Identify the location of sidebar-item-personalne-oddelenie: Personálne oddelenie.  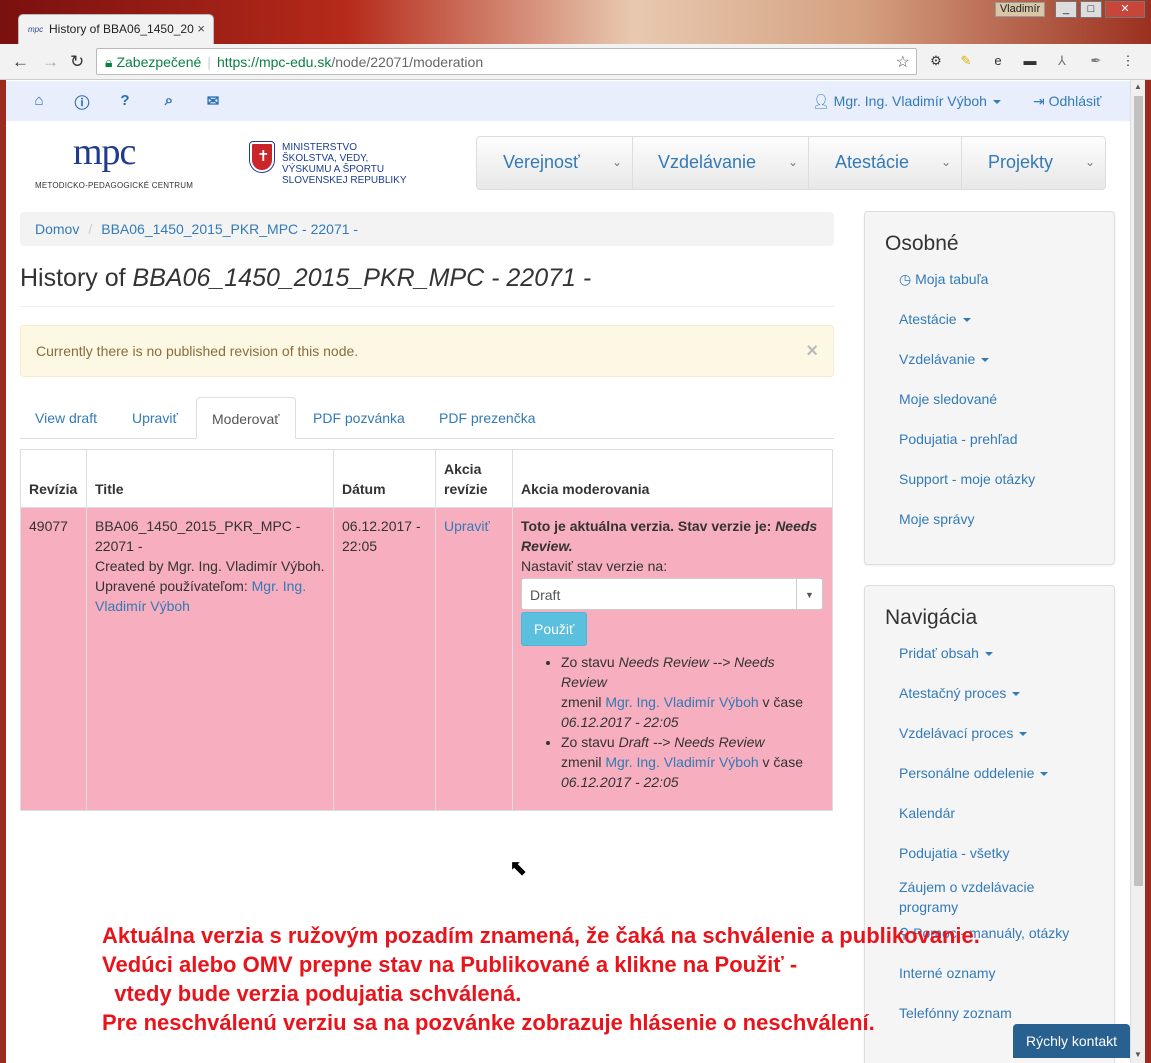
(1006, 785).